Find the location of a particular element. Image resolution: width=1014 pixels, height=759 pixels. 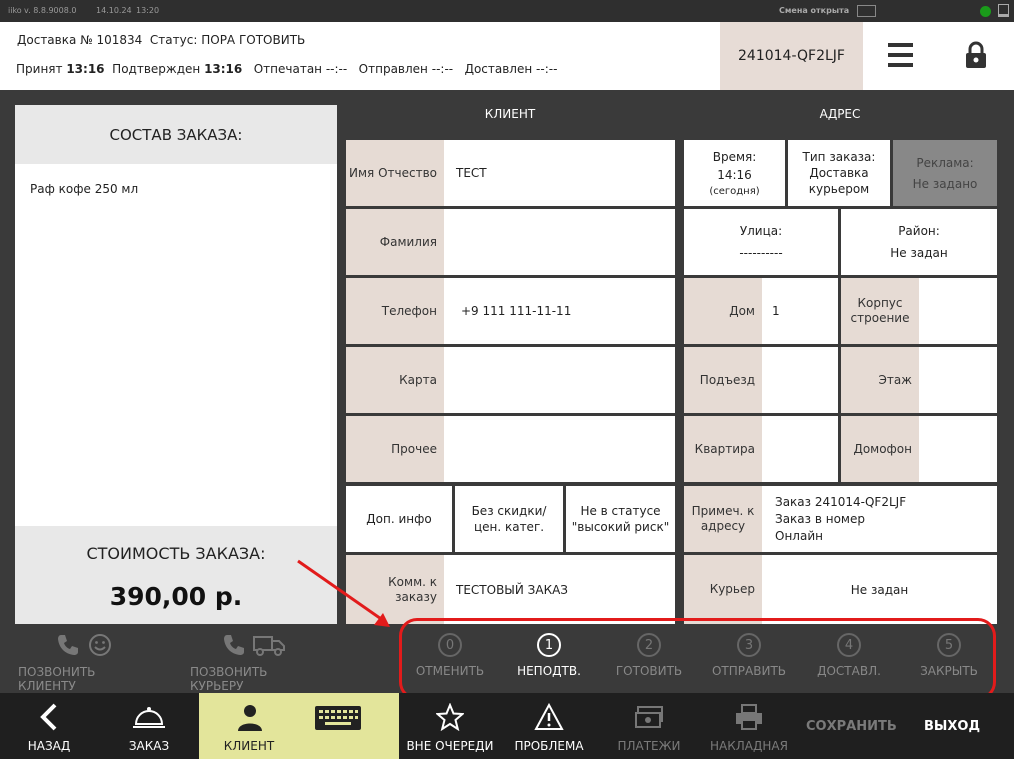

surname-field is located at coordinates (559, 242).